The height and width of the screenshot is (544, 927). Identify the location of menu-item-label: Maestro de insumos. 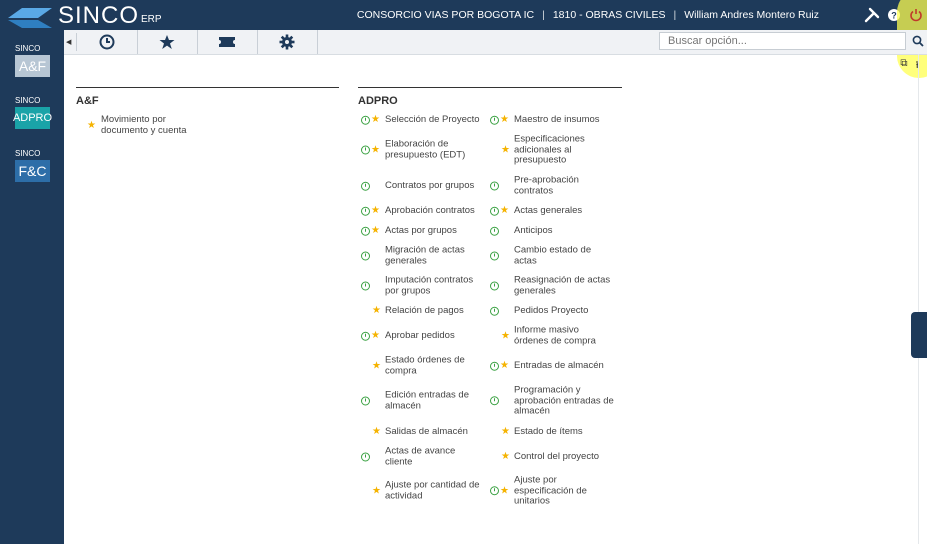
(557, 119).